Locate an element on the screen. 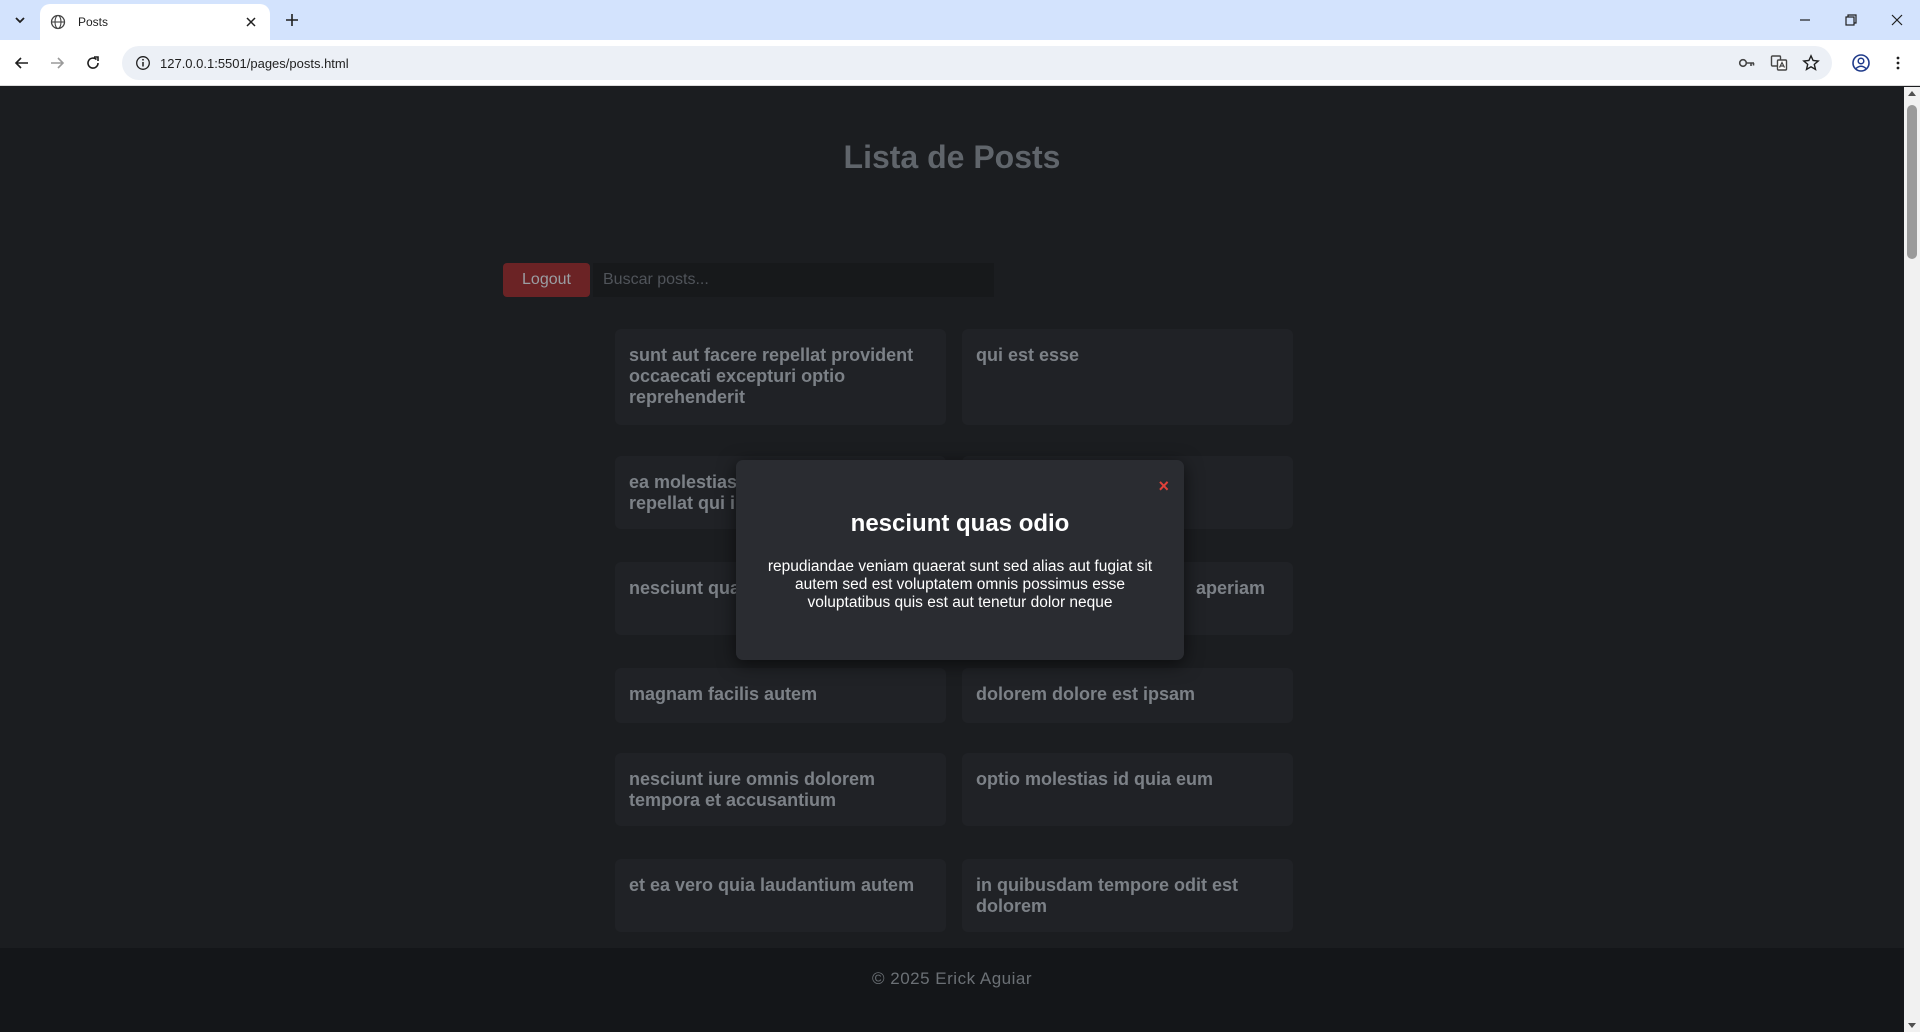 This screenshot has width=1920, height=1032. star-icon is located at coordinates (1811, 62).